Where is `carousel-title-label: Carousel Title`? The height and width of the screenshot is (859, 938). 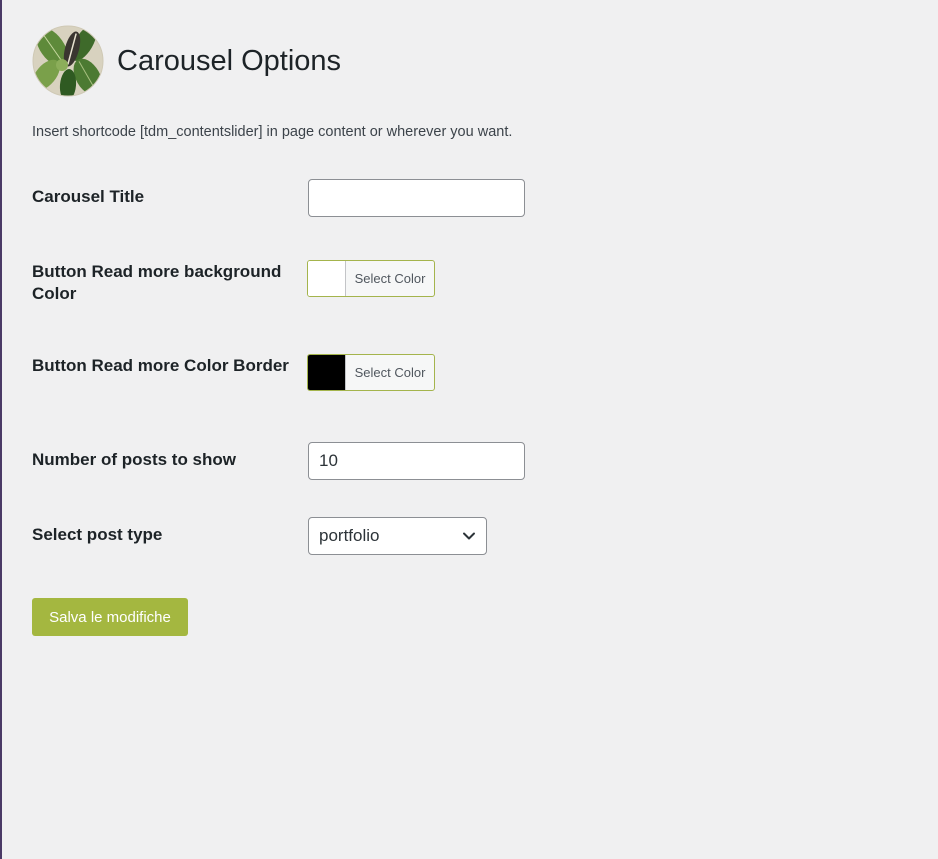 carousel-title-label: Carousel Title is located at coordinates (88, 196).